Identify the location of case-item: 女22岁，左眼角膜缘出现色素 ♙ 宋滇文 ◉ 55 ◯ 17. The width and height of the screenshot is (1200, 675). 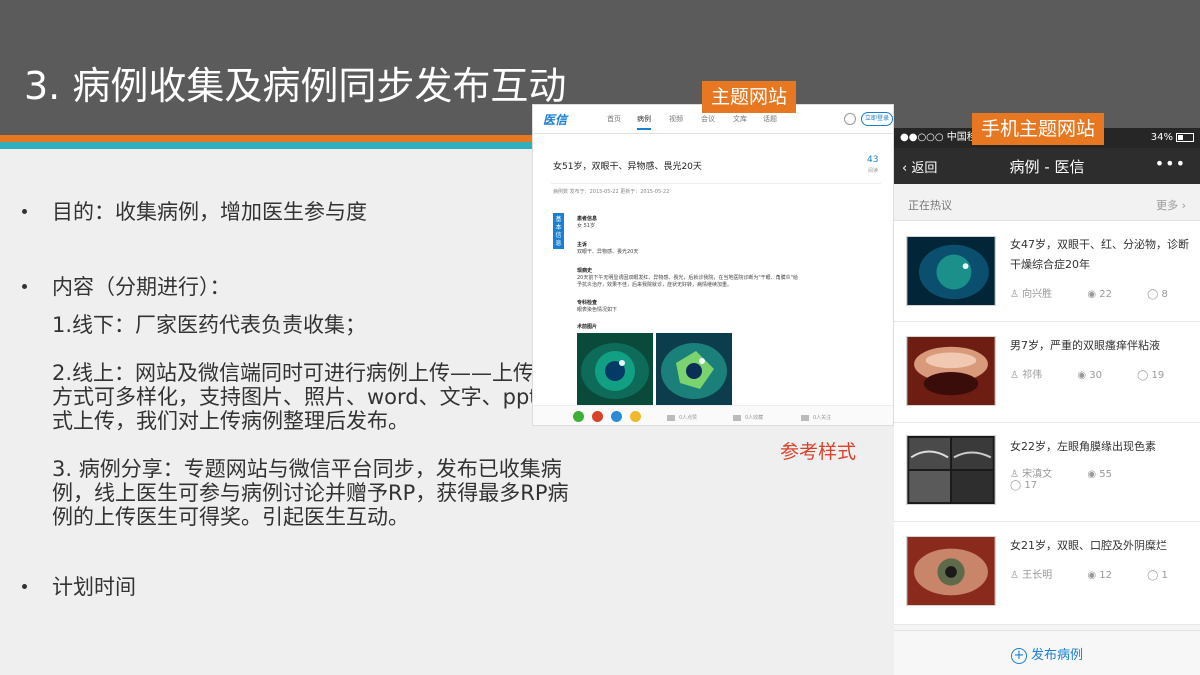
(1047, 472).